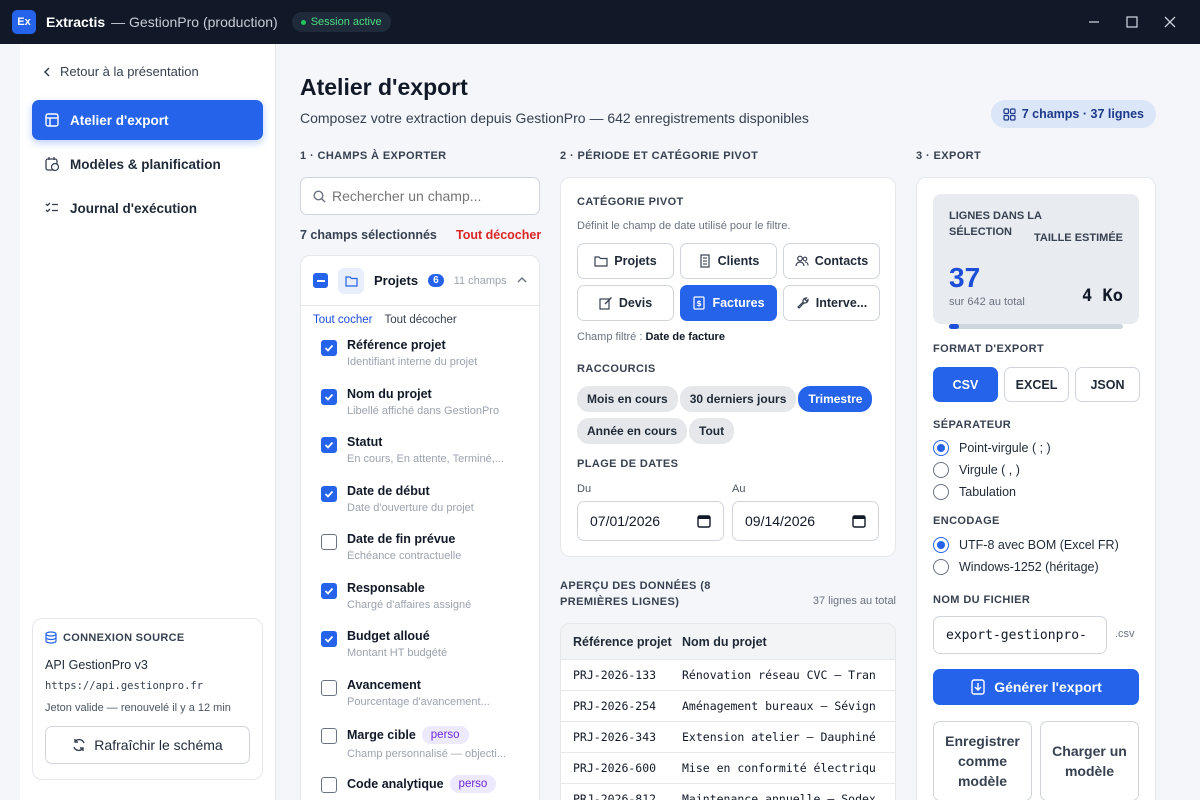  I want to click on field-search-input, so click(427, 196).